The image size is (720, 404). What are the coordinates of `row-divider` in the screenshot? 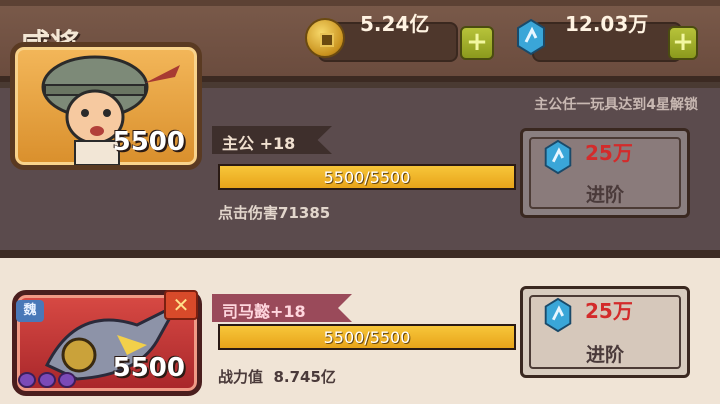 It's located at (360, 254).